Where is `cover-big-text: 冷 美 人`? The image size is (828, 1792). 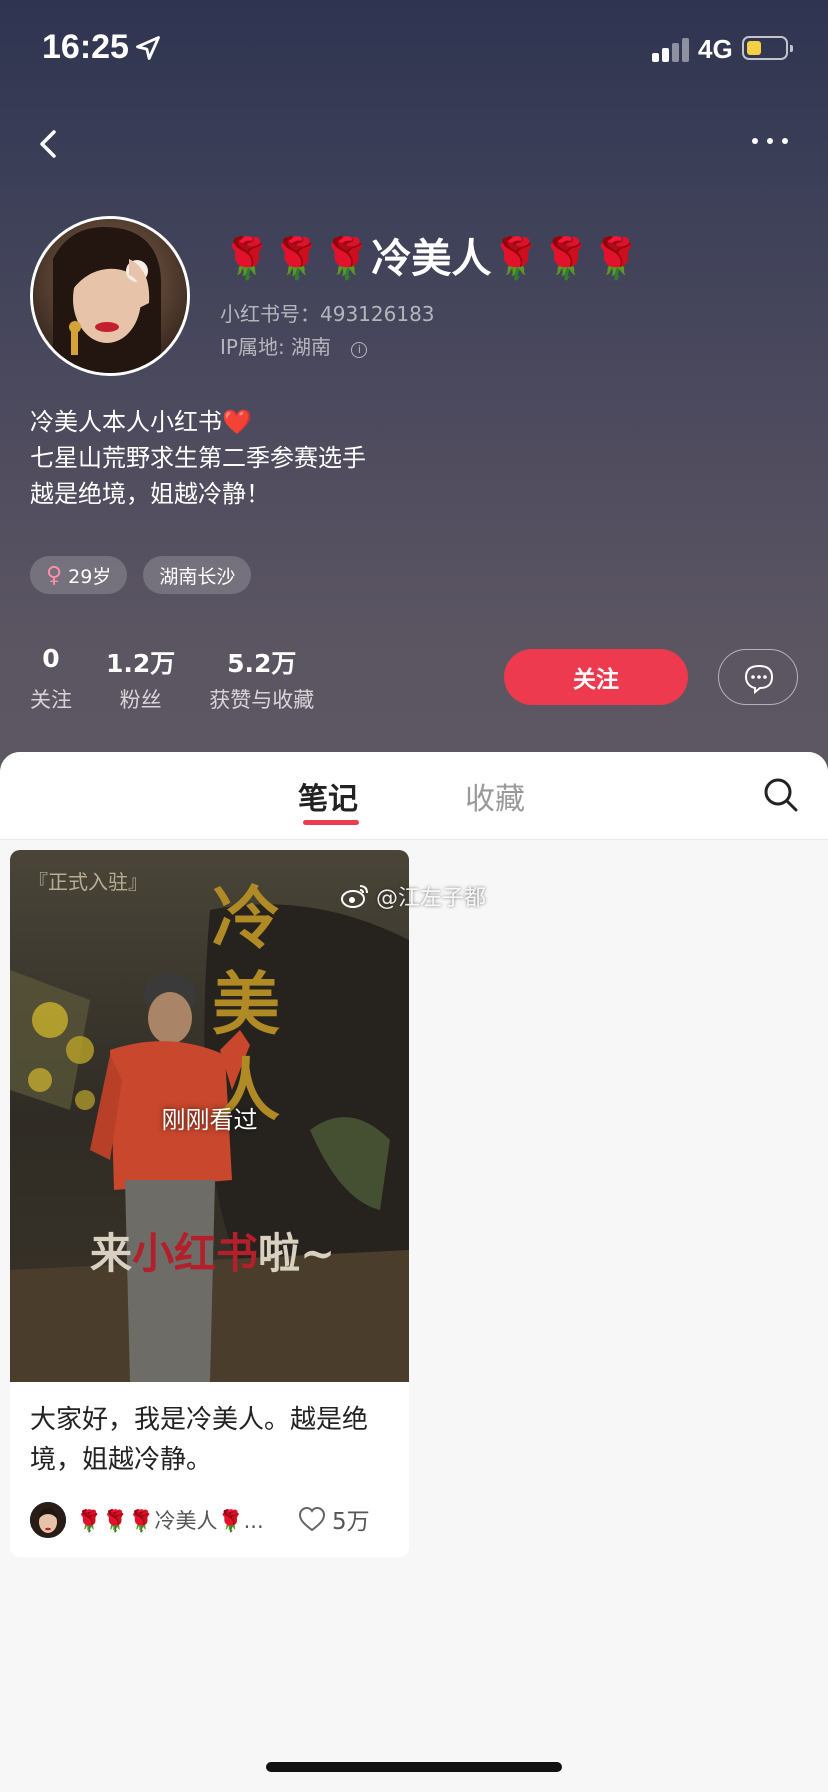 cover-big-text: 冷 美 人 is located at coordinates (246, 1005).